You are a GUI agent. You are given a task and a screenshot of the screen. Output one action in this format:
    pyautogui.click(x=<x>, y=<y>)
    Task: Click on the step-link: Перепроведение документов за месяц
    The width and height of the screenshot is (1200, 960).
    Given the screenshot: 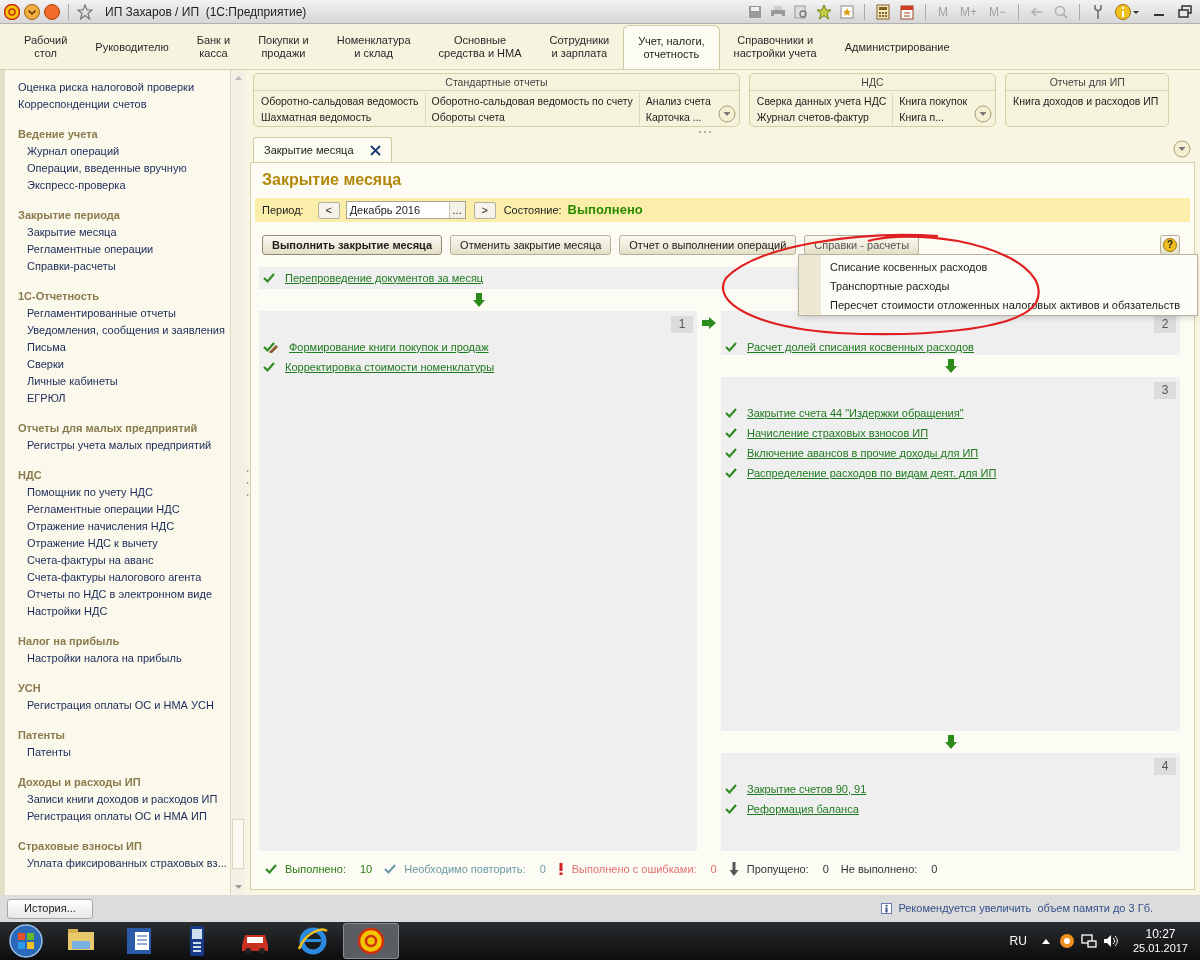 What is the action you would take?
    pyautogui.click(x=384, y=278)
    